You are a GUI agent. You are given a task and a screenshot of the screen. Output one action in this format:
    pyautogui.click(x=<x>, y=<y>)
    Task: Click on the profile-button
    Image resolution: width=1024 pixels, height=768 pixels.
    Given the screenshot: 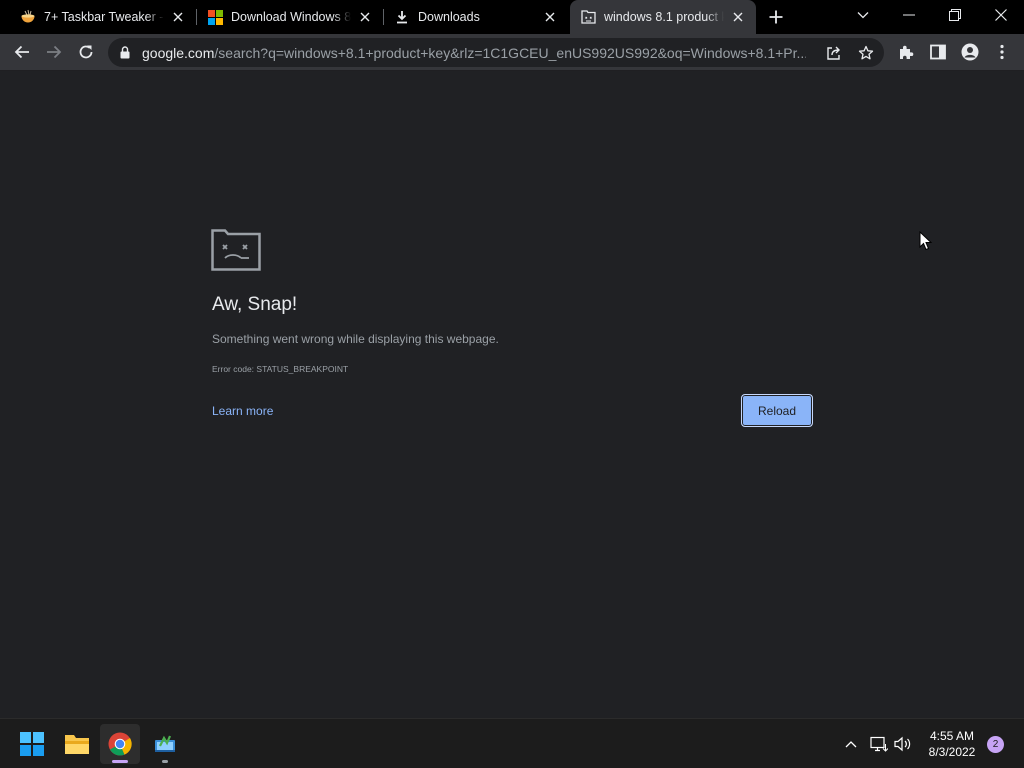 What is the action you would take?
    pyautogui.click(x=970, y=52)
    